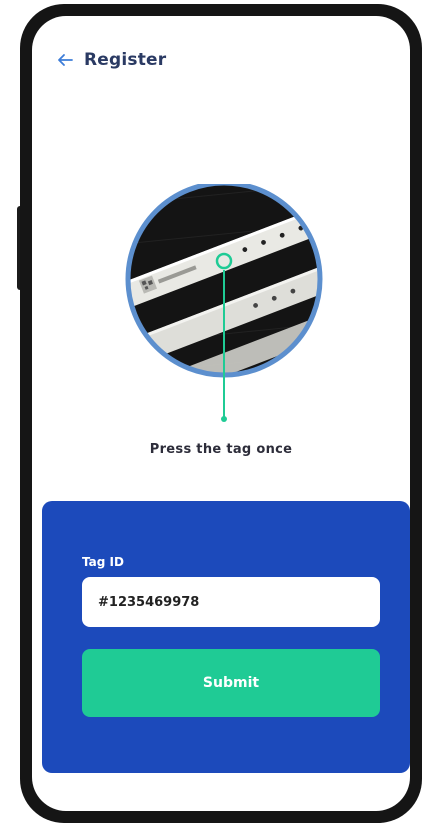  What do you see at coordinates (221, 449) in the screenshot?
I see `instruction-text: Press the tag once` at bounding box center [221, 449].